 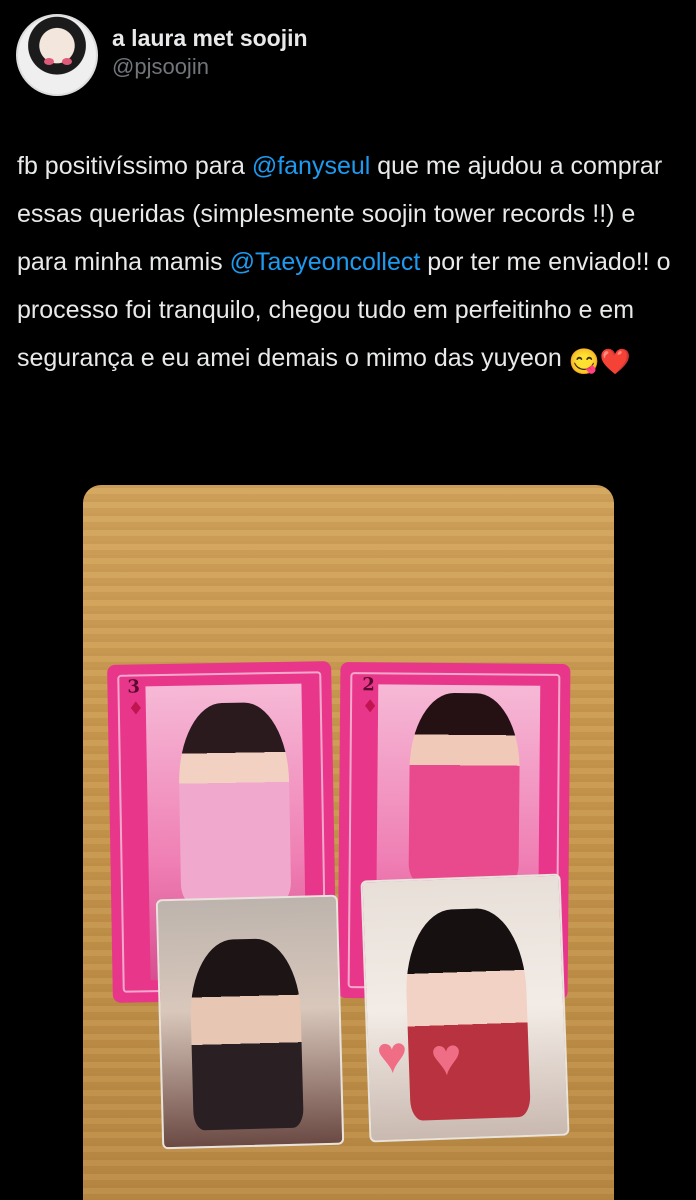 What do you see at coordinates (134, 687) in the screenshot?
I see `card-rank: 3` at bounding box center [134, 687].